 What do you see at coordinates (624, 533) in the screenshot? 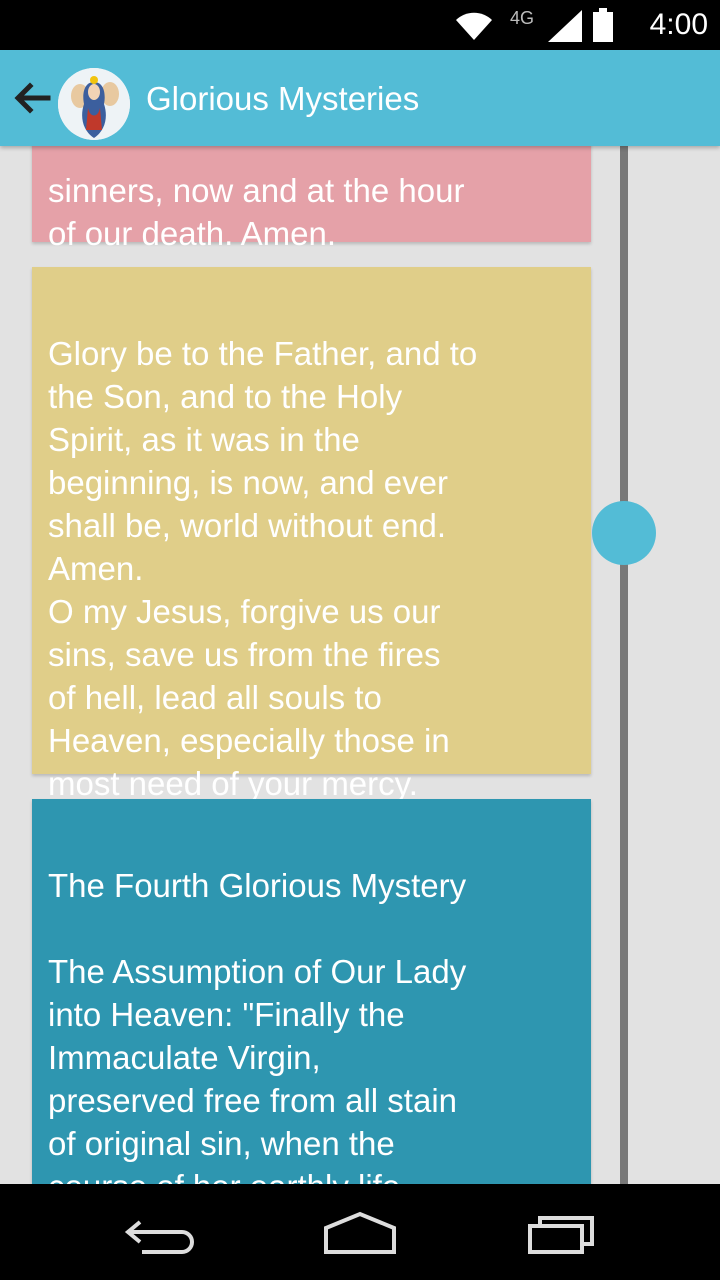
I see `timeline-progress-knob` at bounding box center [624, 533].